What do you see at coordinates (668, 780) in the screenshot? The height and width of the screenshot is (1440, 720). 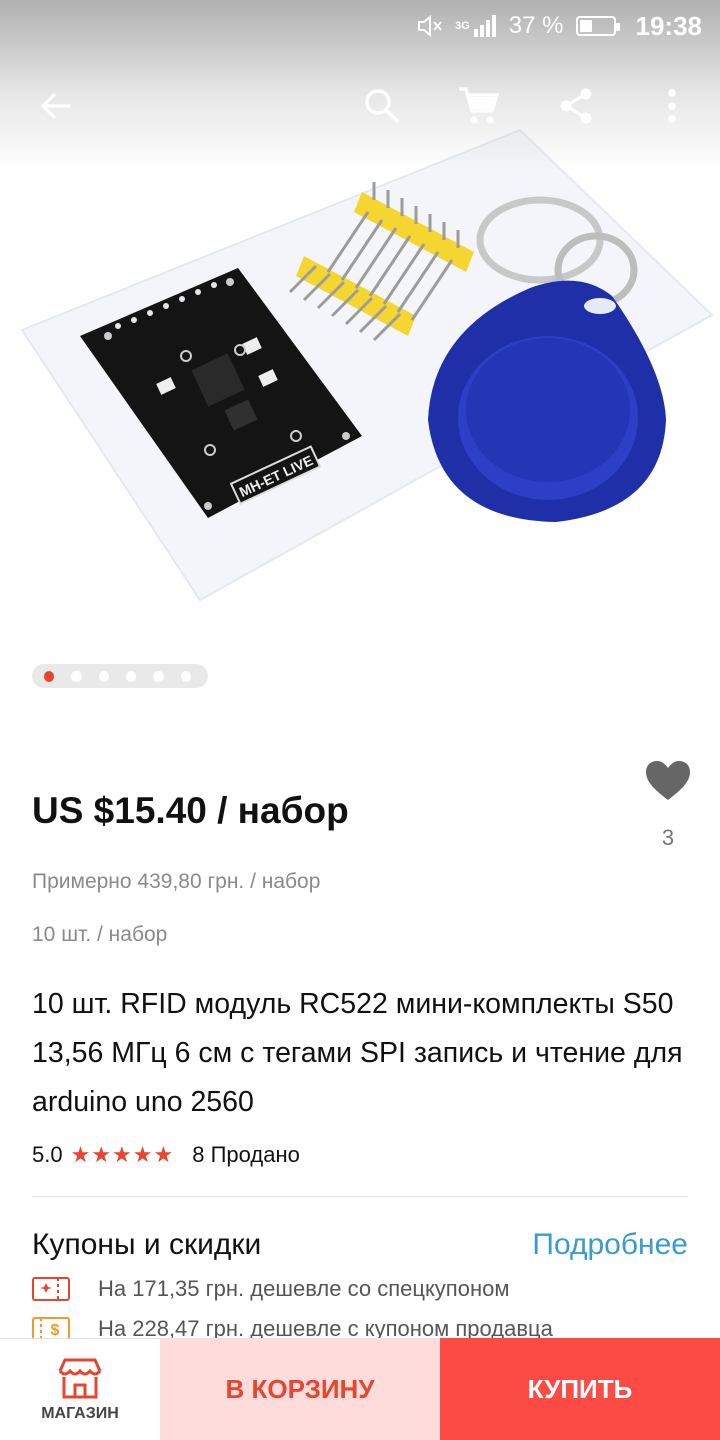 I see `heart-icon` at bounding box center [668, 780].